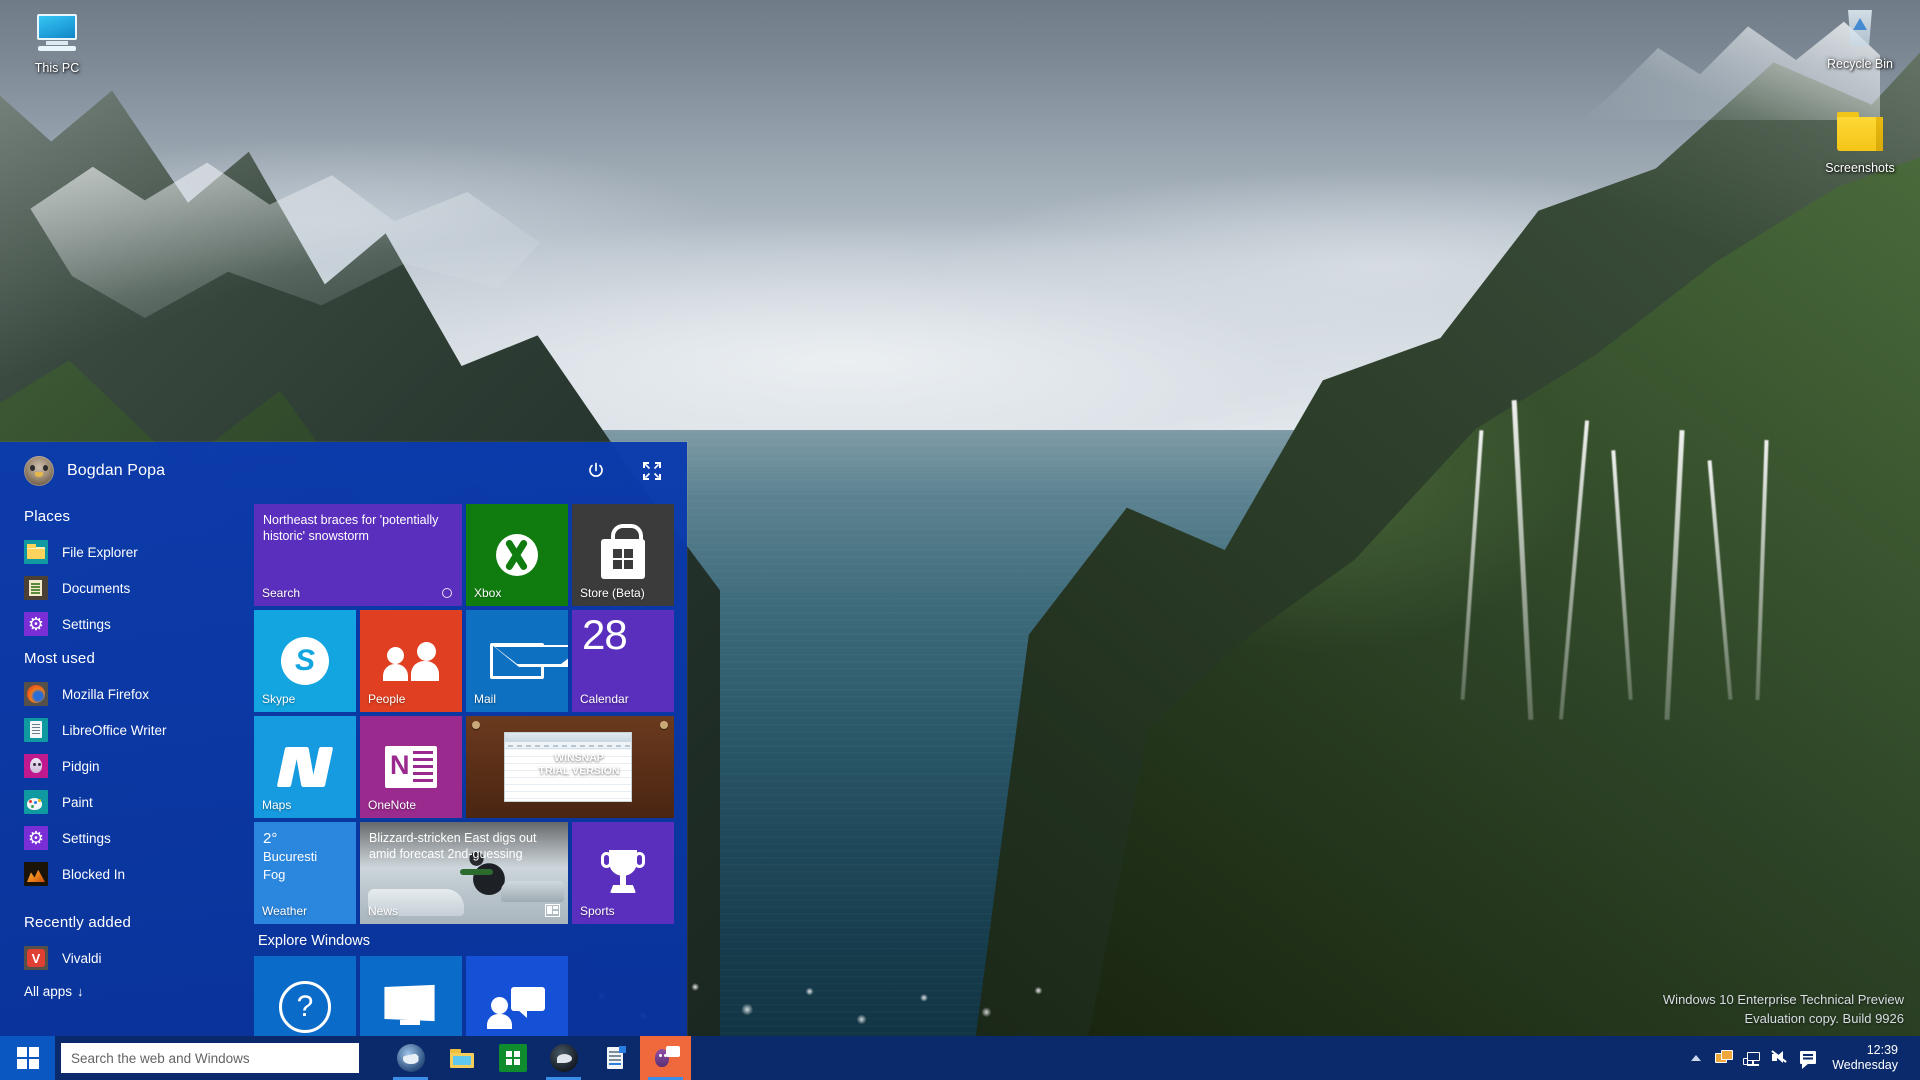  What do you see at coordinates (1882, 1050) in the screenshot?
I see `clock-time: 12:39` at bounding box center [1882, 1050].